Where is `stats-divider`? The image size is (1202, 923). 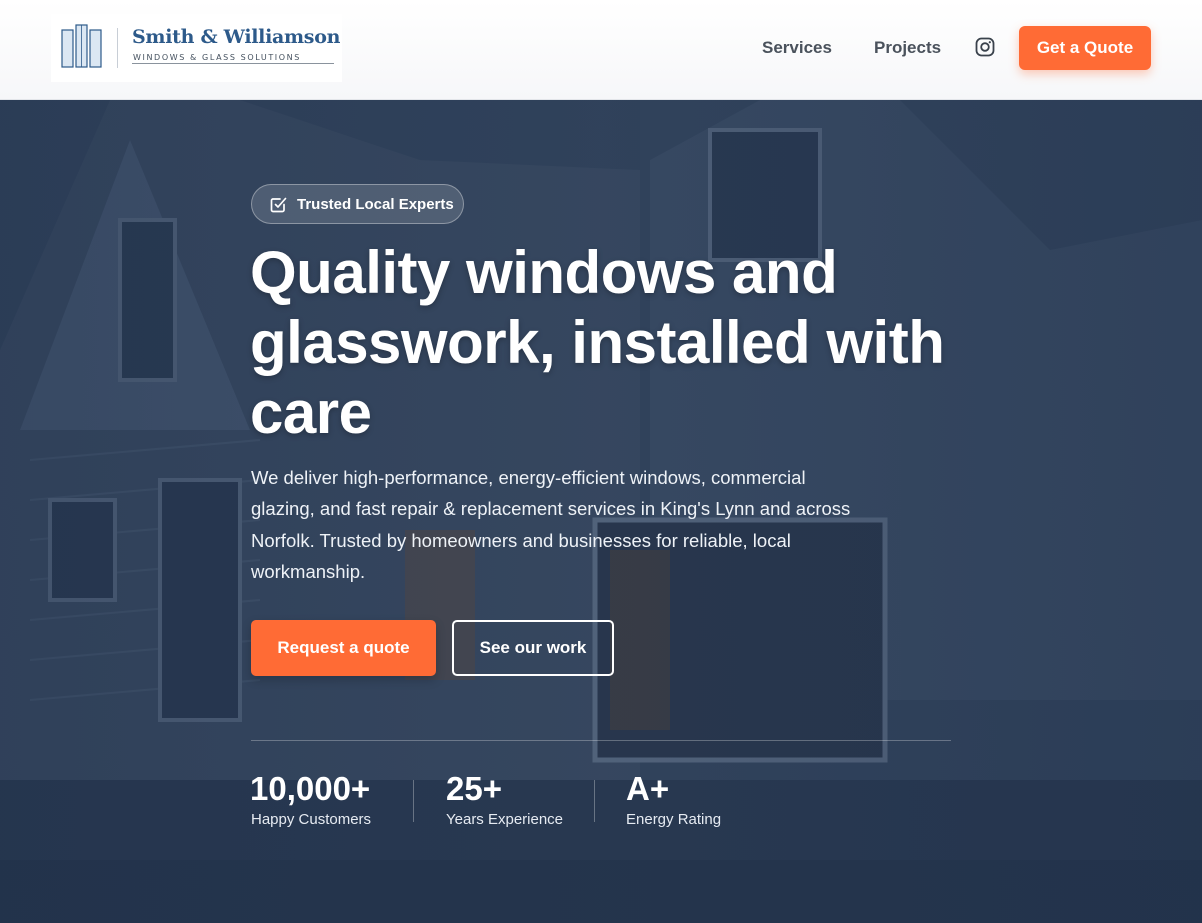 stats-divider is located at coordinates (601, 740).